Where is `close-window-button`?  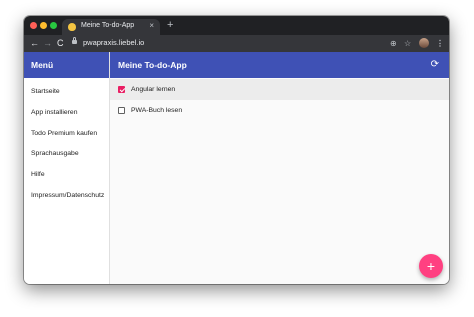 close-window-button is located at coordinates (33, 25).